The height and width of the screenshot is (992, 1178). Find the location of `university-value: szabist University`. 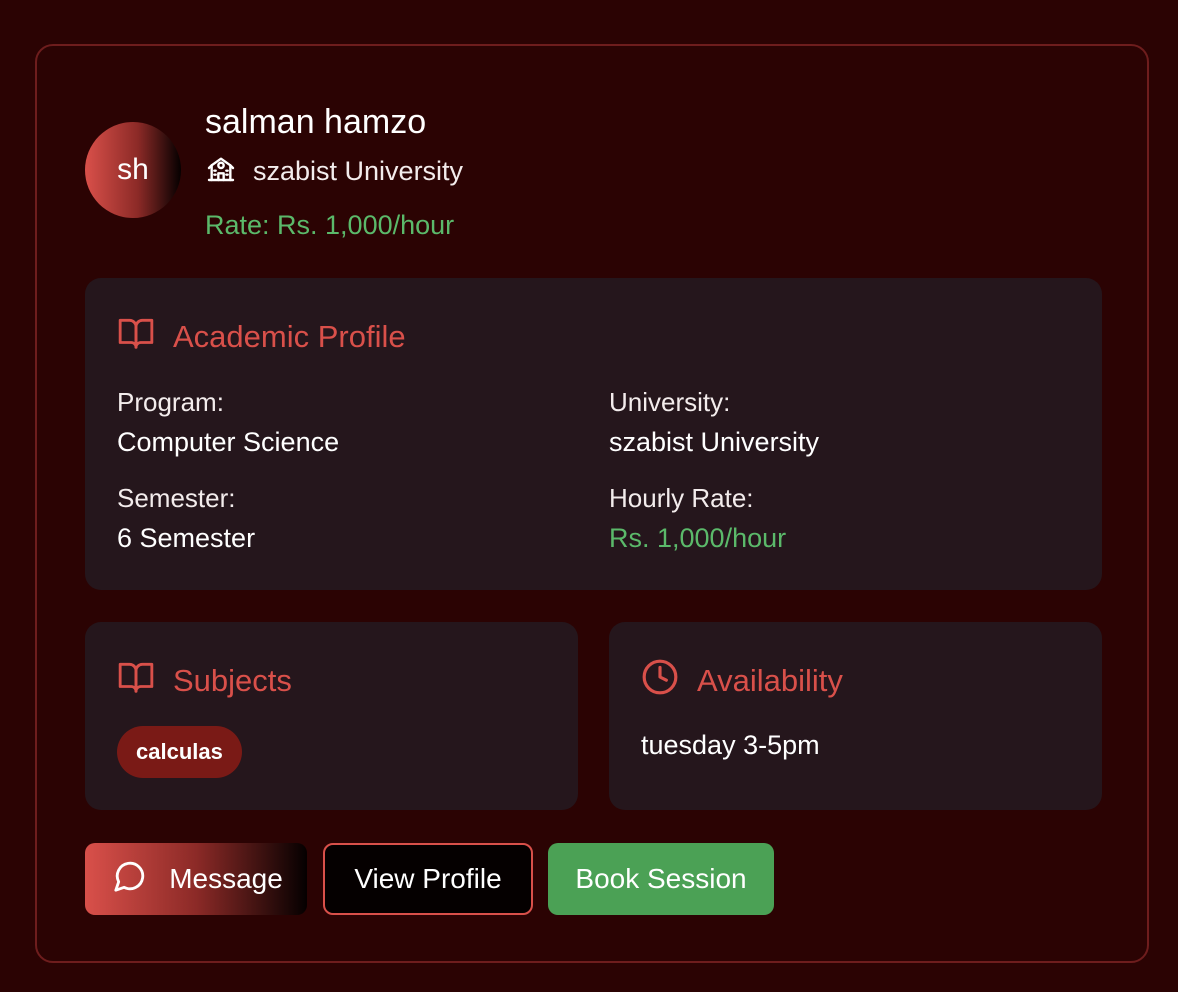

university-value: szabist University is located at coordinates (714, 442).